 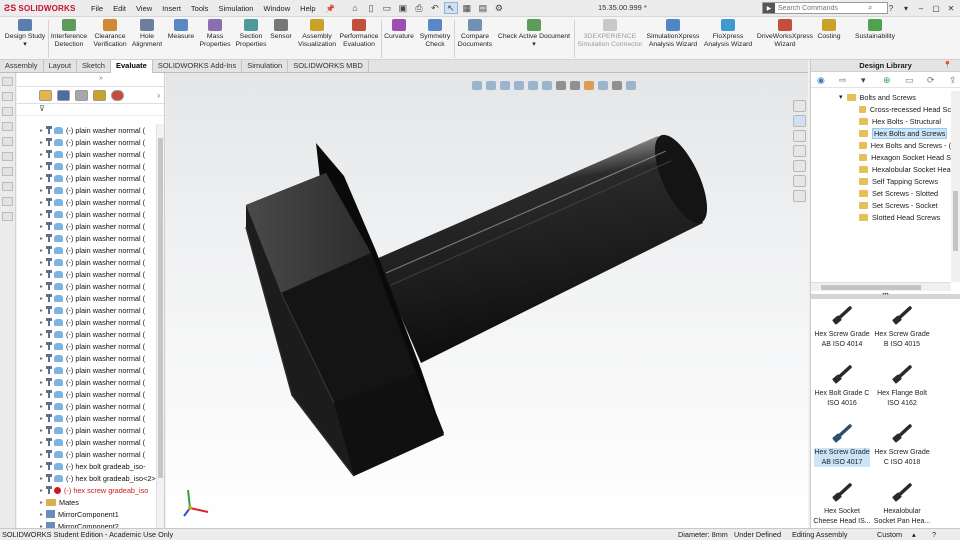 What do you see at coordinates (61, 66) in the screenshot?
I see `tab-layout: Layout` at bounding box center [61, 66].